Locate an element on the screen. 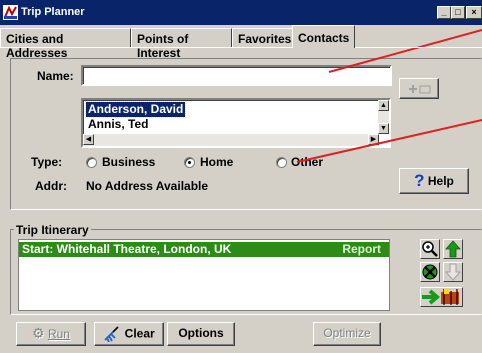 This screenshot has width=482, height=353. report-link: Report is located at coordinates (361, 249).